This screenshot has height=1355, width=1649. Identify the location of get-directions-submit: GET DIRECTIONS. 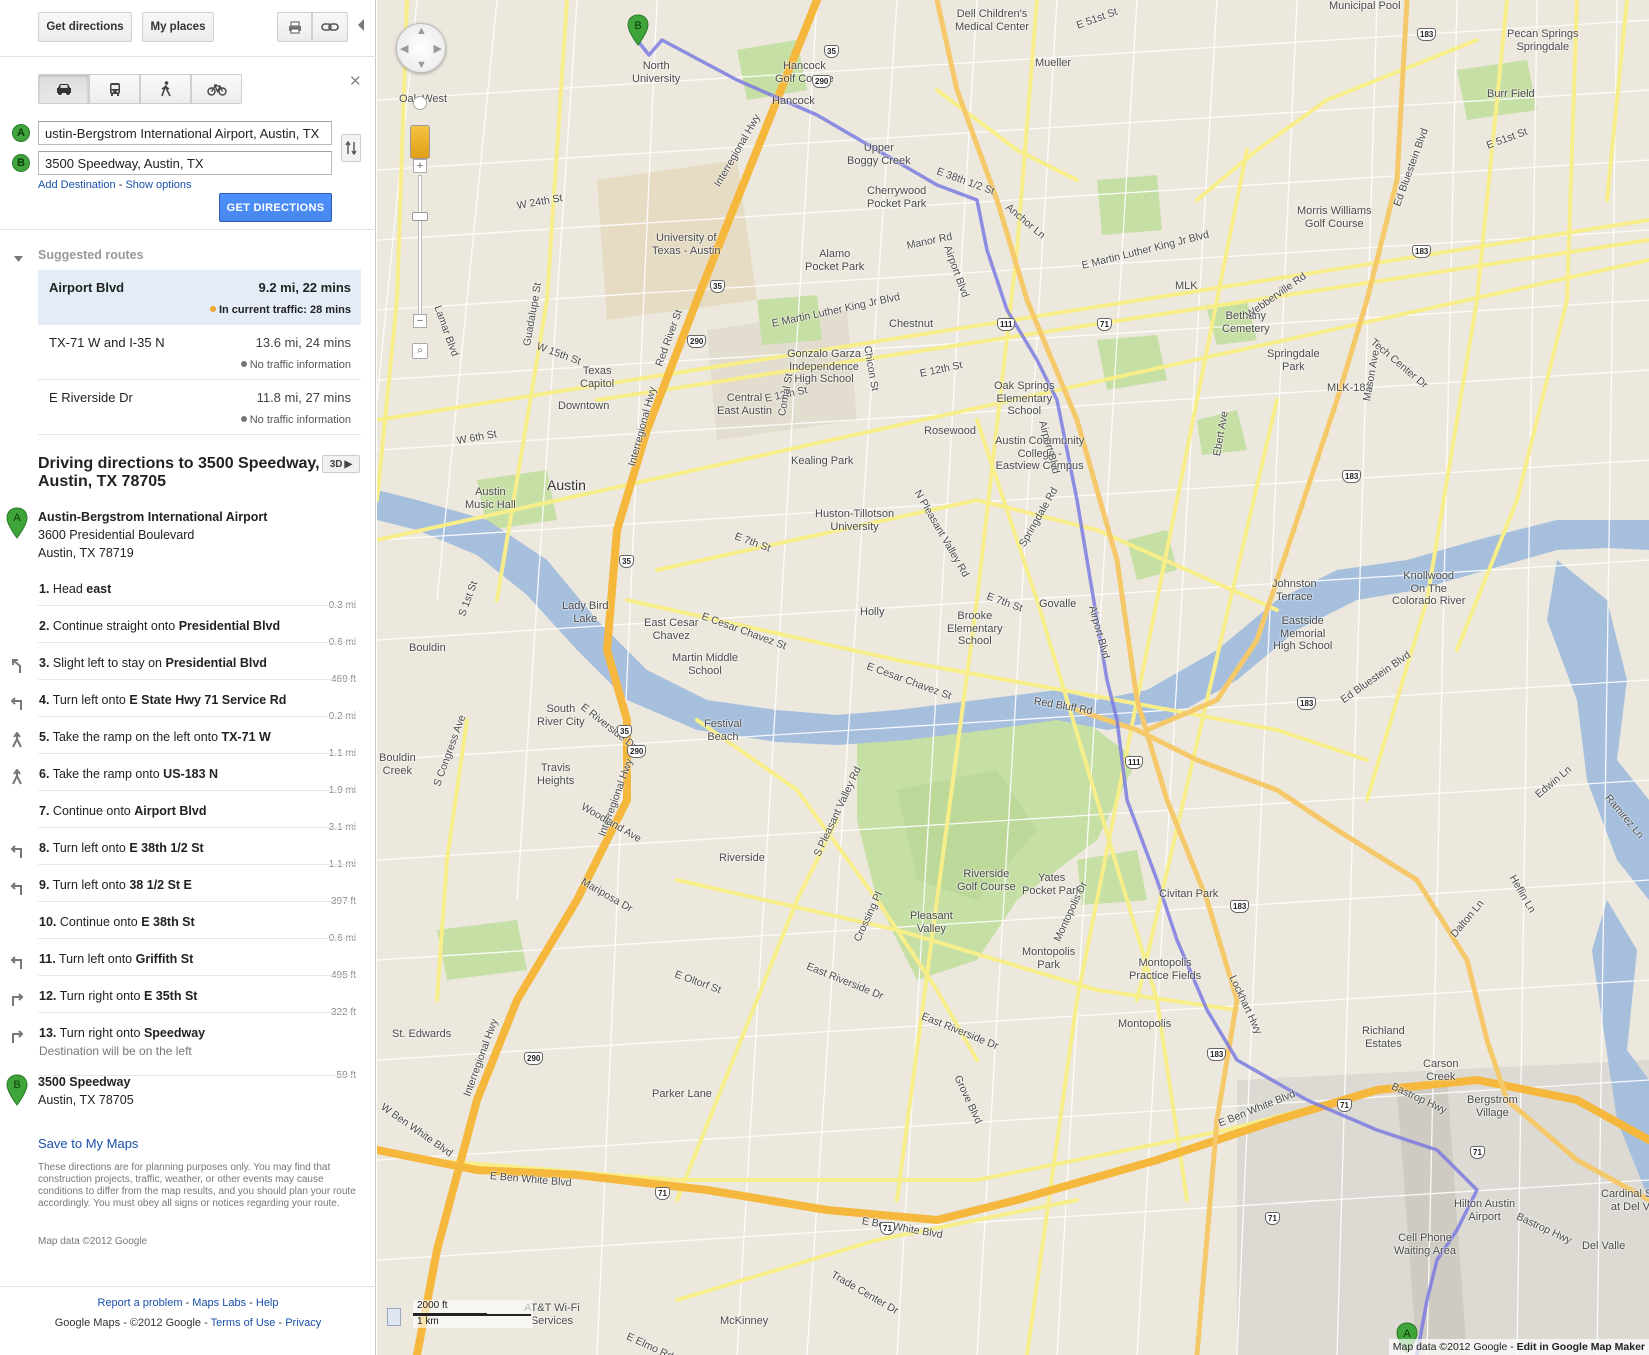
(275, 207).